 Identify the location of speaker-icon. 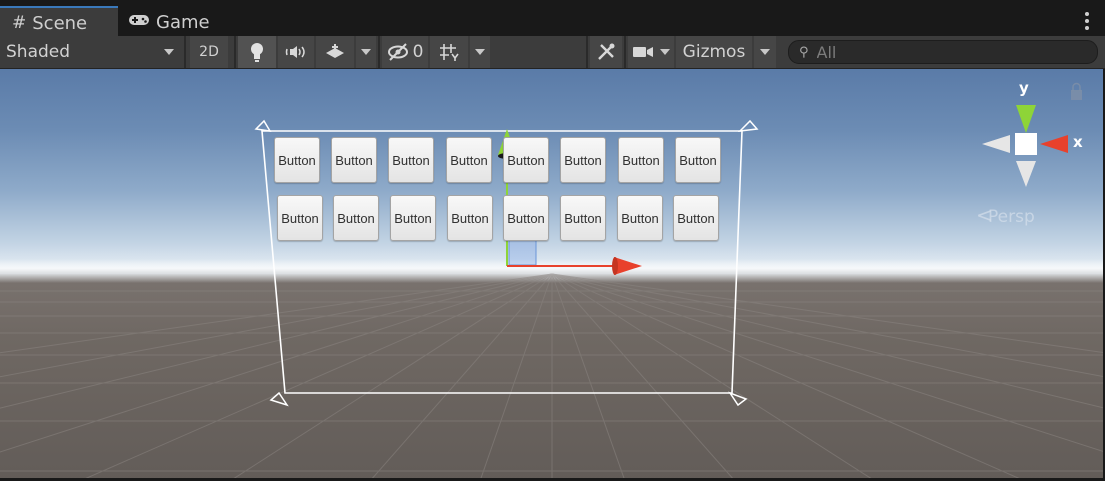
(295, 52).